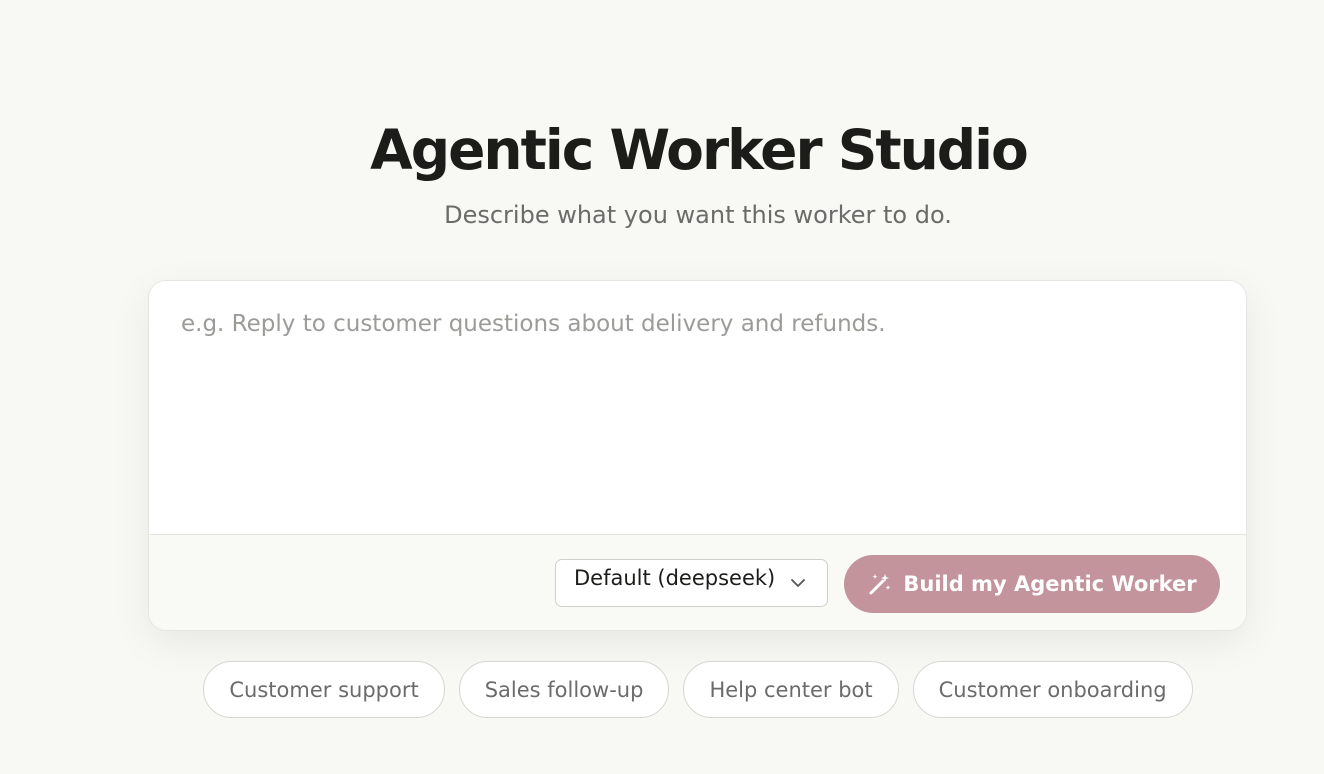 This screenshot has width=1324, height=774. I want to click on suggestion-chip-sales-follow-up: Sales follow-up, so click(564, 689).